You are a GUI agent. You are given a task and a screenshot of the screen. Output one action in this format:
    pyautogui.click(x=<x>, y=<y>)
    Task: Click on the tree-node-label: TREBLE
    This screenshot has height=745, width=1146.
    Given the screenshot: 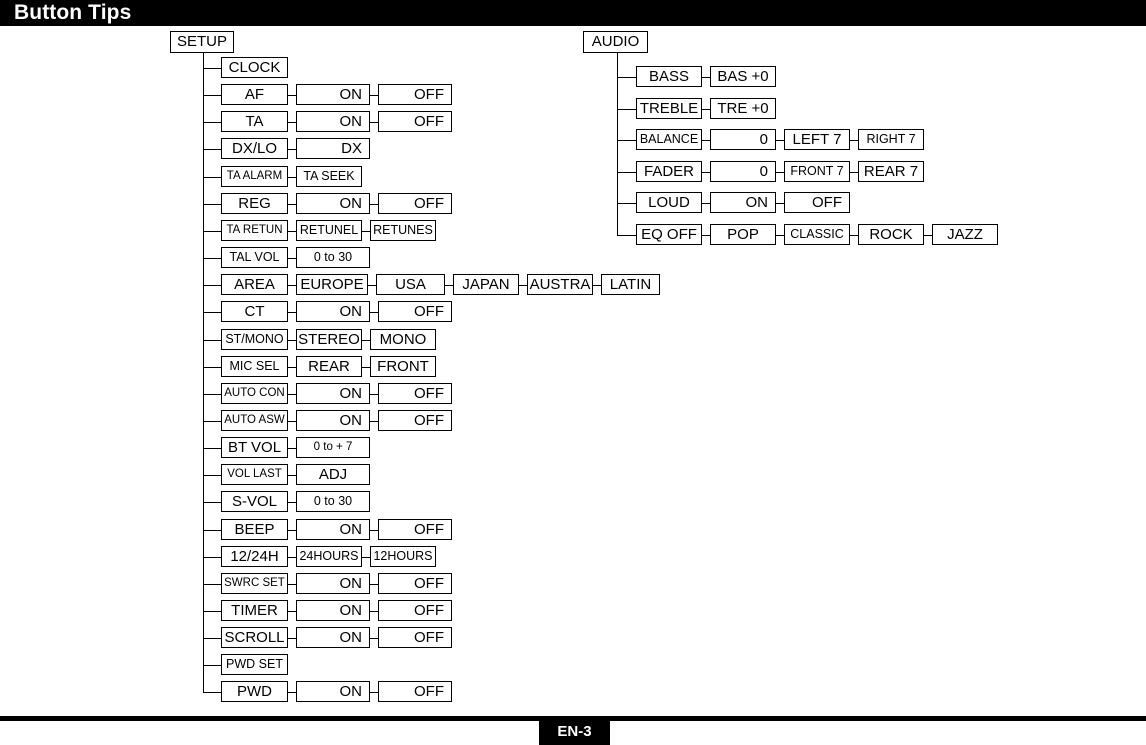 What is the action you would take?
    pyautogui.click(x=669, y=108)
    